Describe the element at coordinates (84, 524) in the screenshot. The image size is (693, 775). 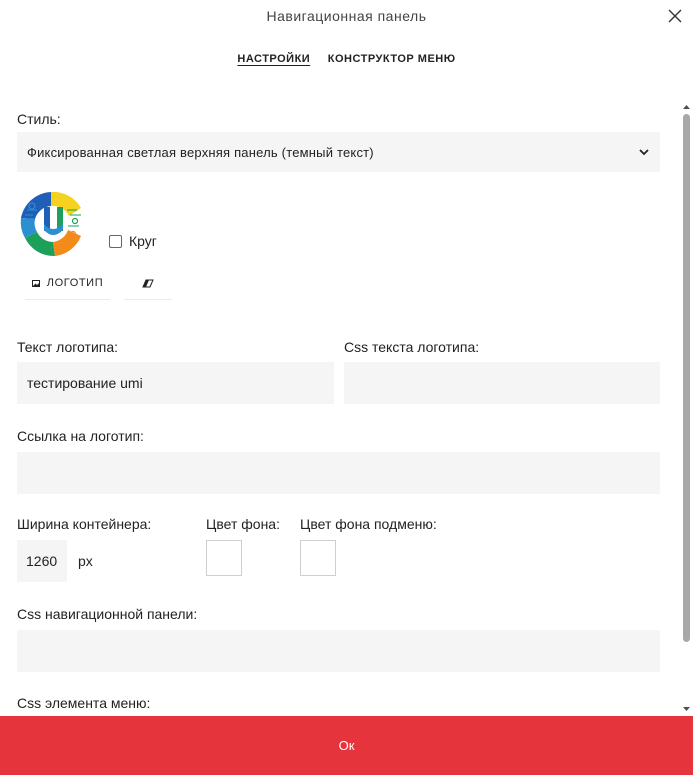
I see `container-width-label: Ширина контейнера:` at that location.